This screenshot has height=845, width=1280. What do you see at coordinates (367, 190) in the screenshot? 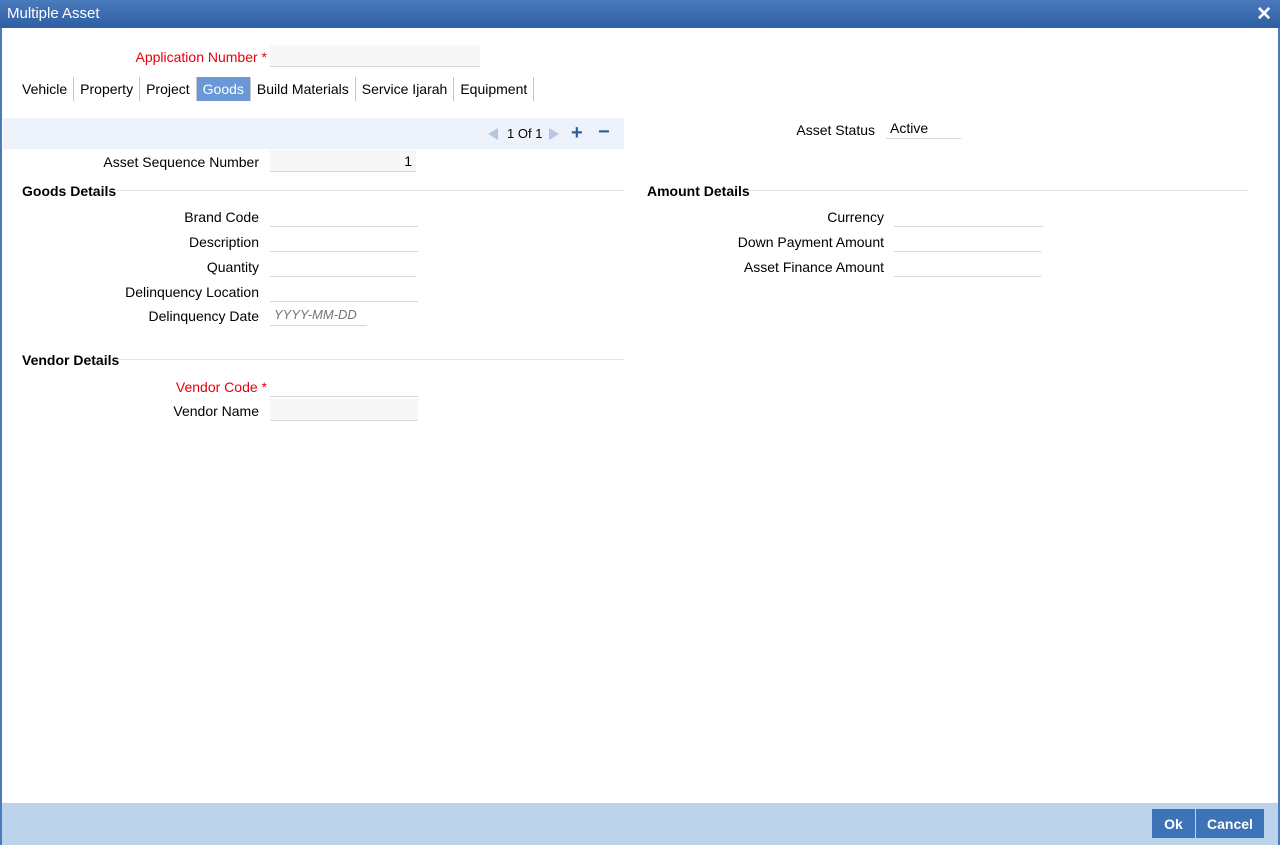
I see `goods-details-divider` at bounding box center [367, 190].